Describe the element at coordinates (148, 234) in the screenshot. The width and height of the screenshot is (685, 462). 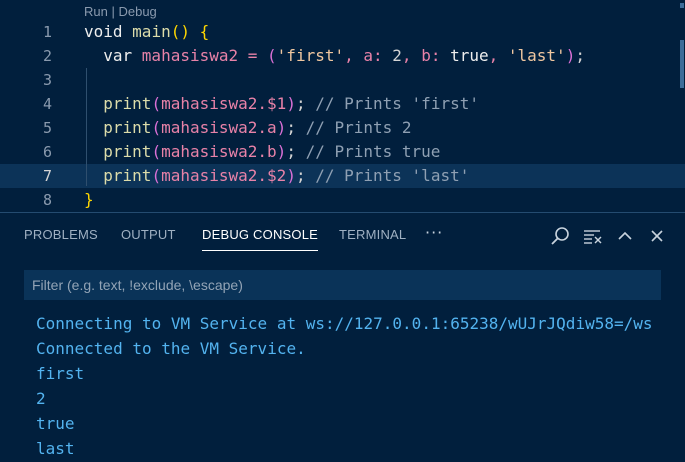
I see `tab-output: OUTPUT` at that location.